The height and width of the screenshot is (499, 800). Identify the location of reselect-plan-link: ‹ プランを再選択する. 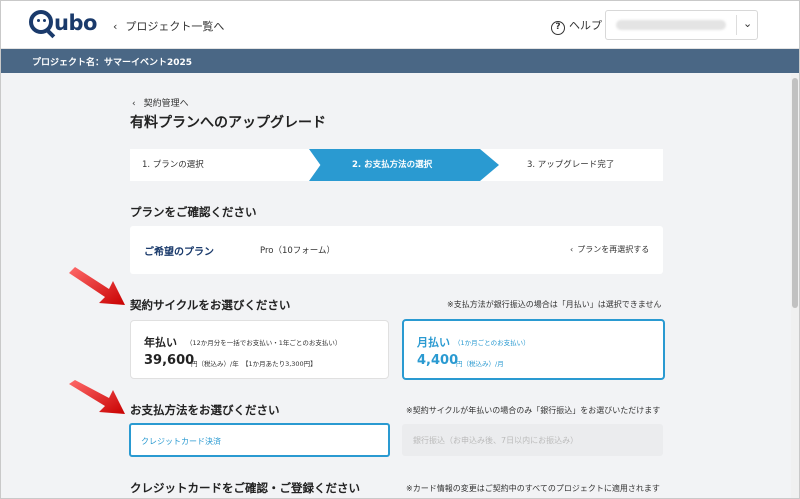
(609, 249).